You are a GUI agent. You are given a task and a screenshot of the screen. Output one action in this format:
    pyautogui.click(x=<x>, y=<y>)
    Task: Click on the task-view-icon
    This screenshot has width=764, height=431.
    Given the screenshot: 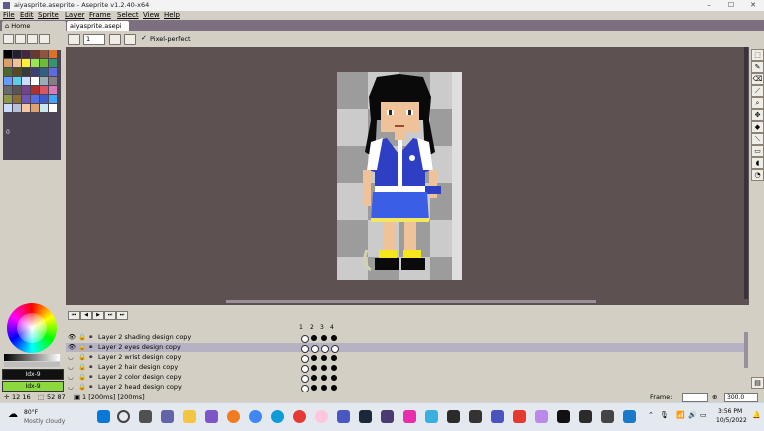 What is the action you would take?
    pyautogui.click(x=145, y=416)
    